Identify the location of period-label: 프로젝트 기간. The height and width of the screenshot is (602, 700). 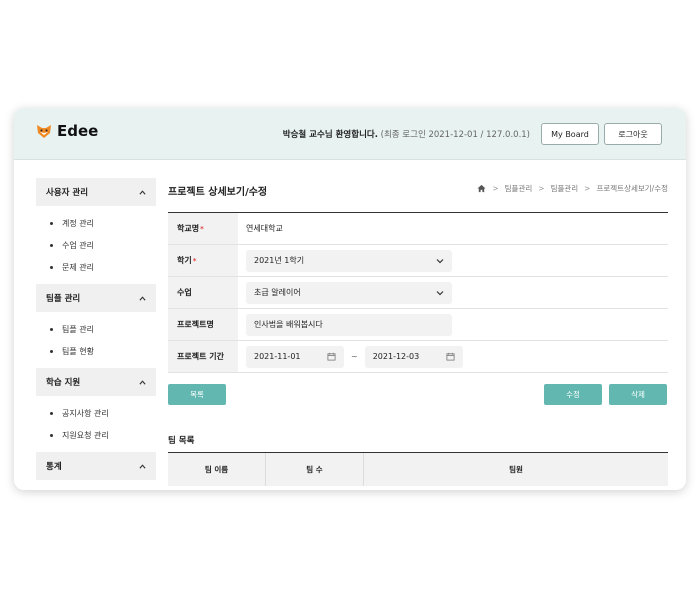
(203, 356).